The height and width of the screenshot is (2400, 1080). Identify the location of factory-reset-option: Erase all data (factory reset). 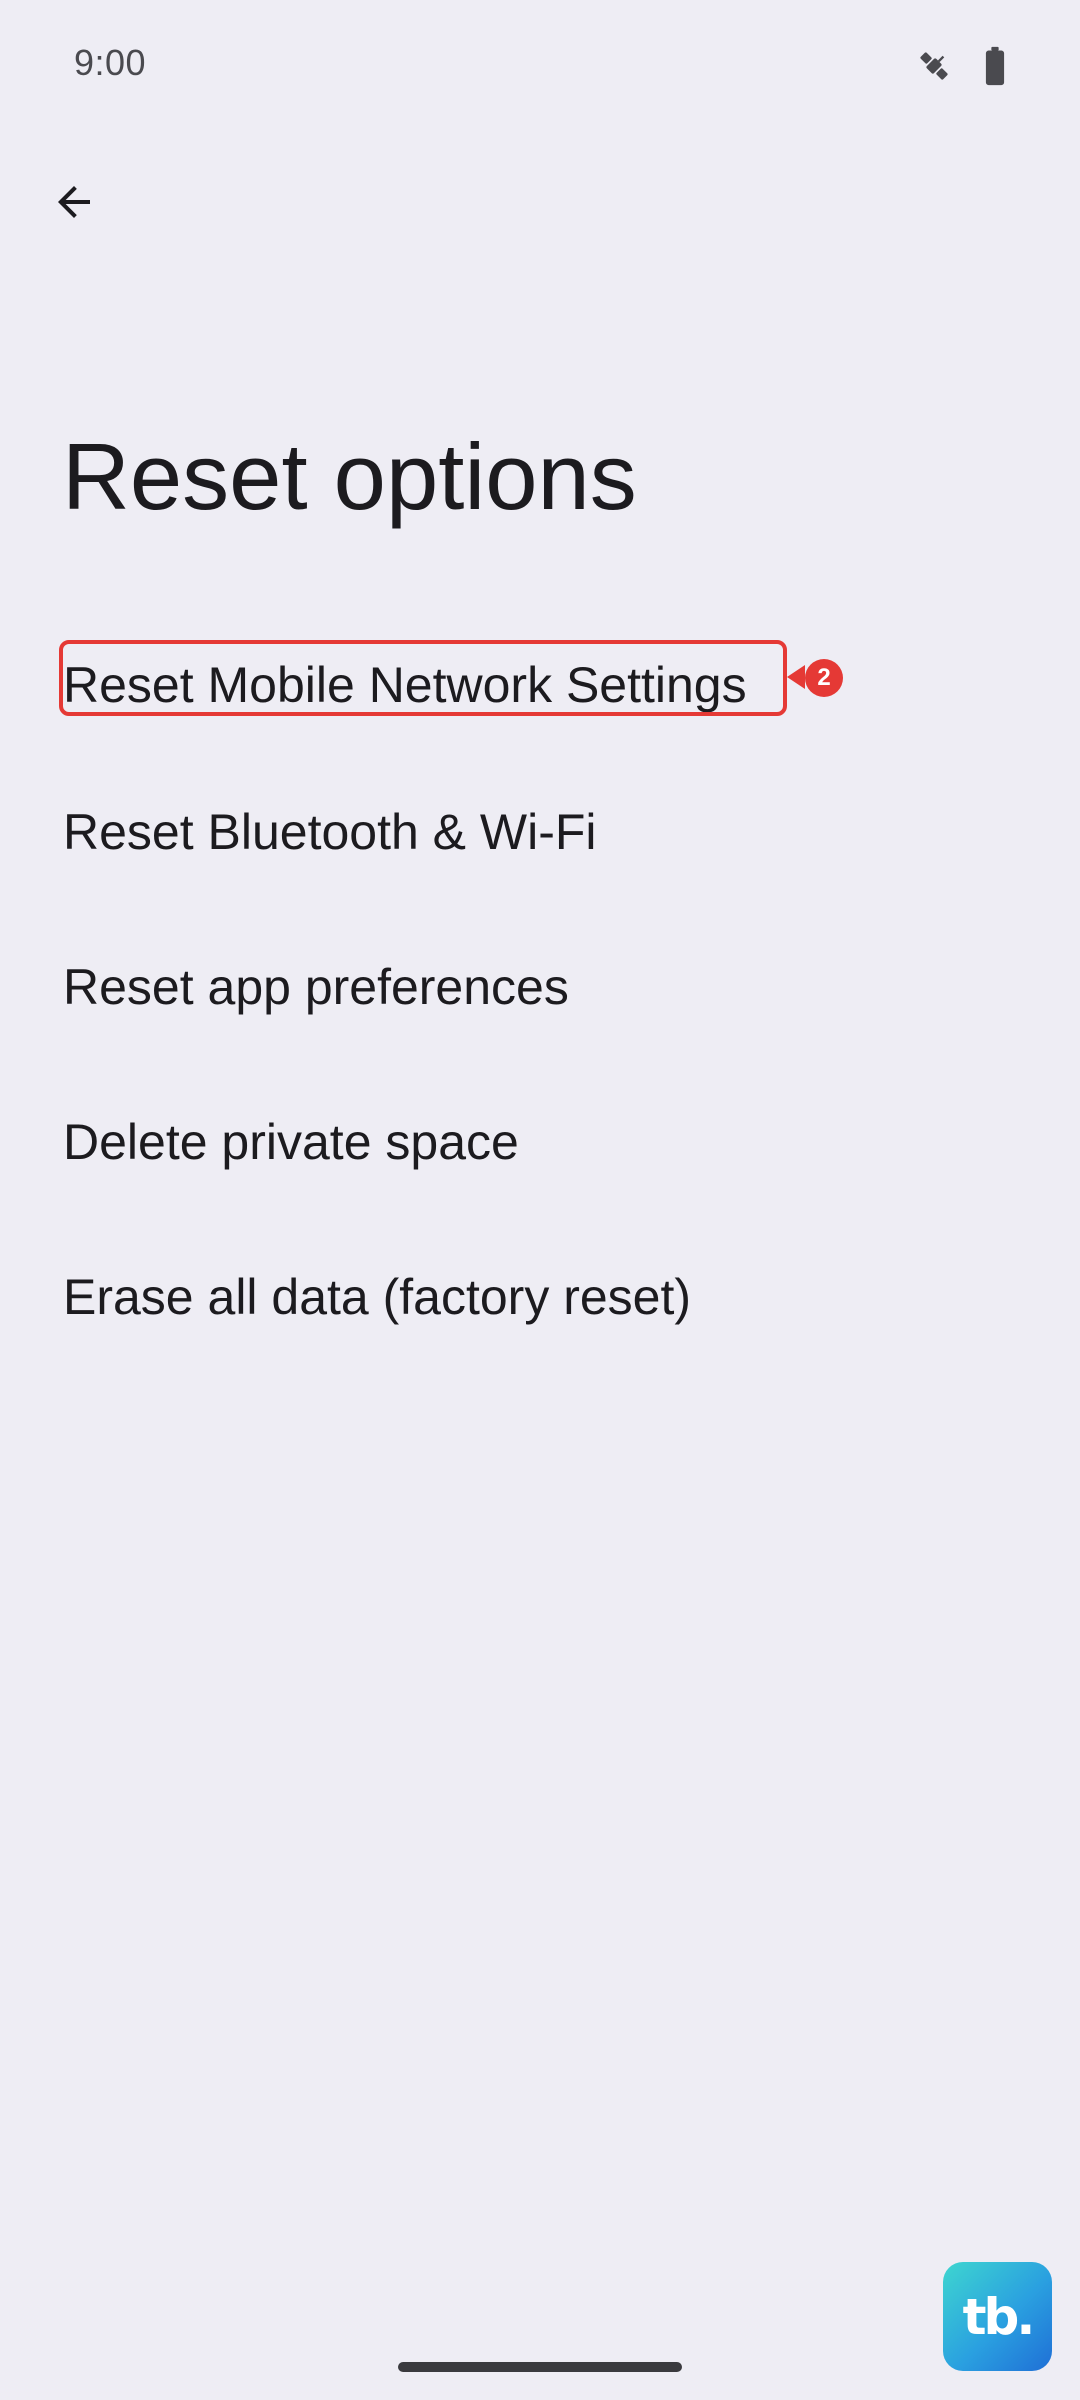
(540, 1300).